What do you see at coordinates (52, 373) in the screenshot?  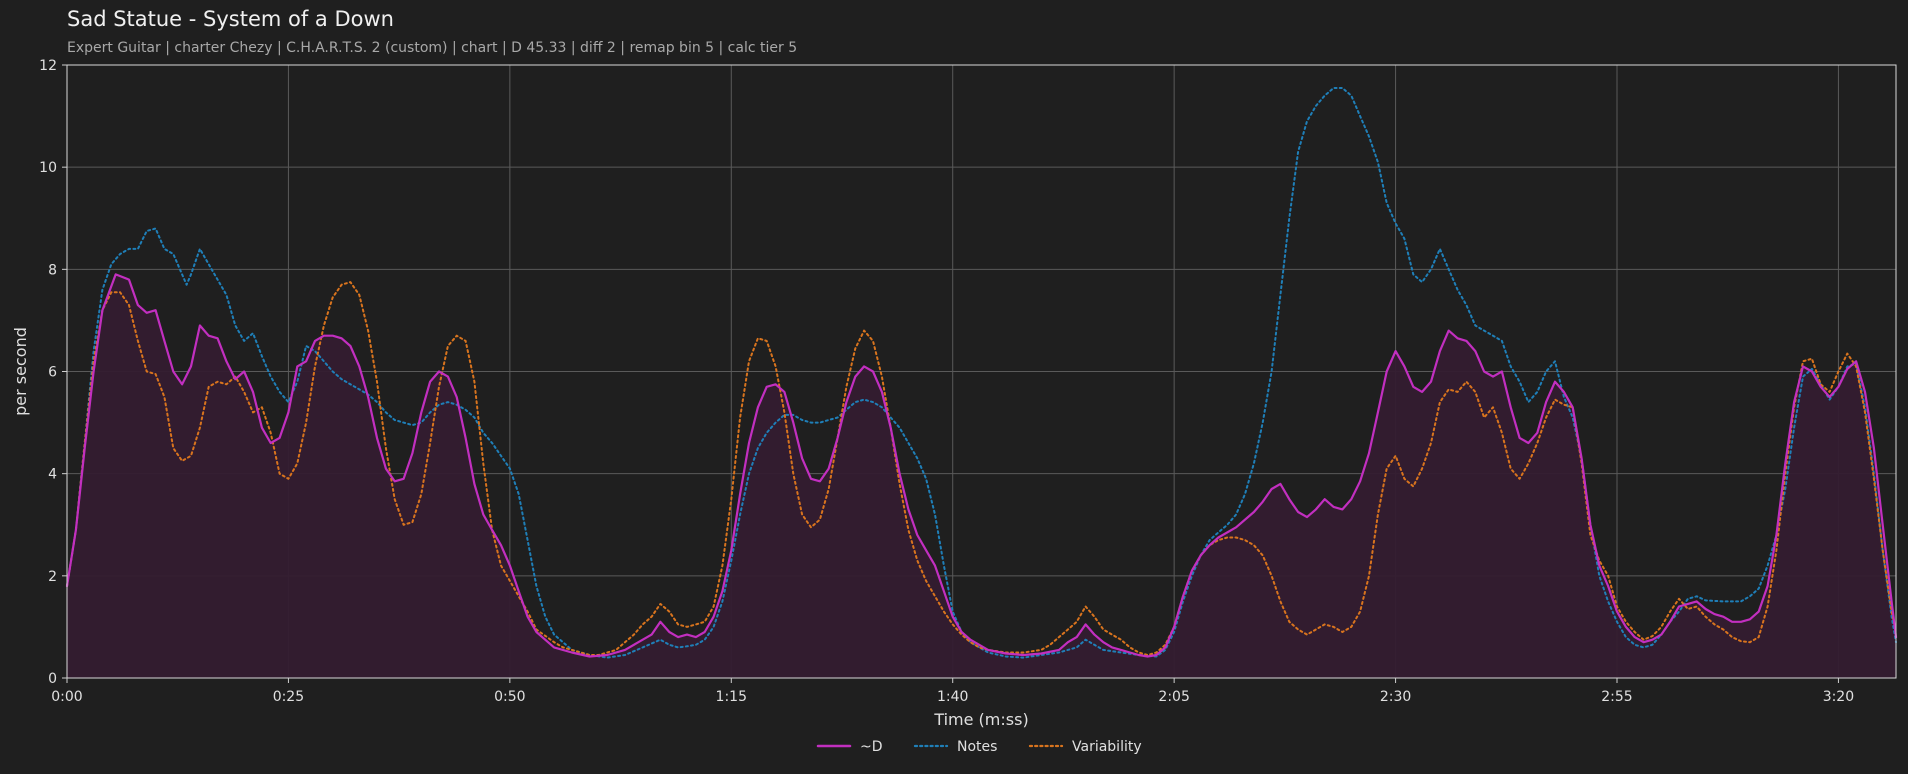 I see `y-tick-label: 6` at bounding box center [52, 373].